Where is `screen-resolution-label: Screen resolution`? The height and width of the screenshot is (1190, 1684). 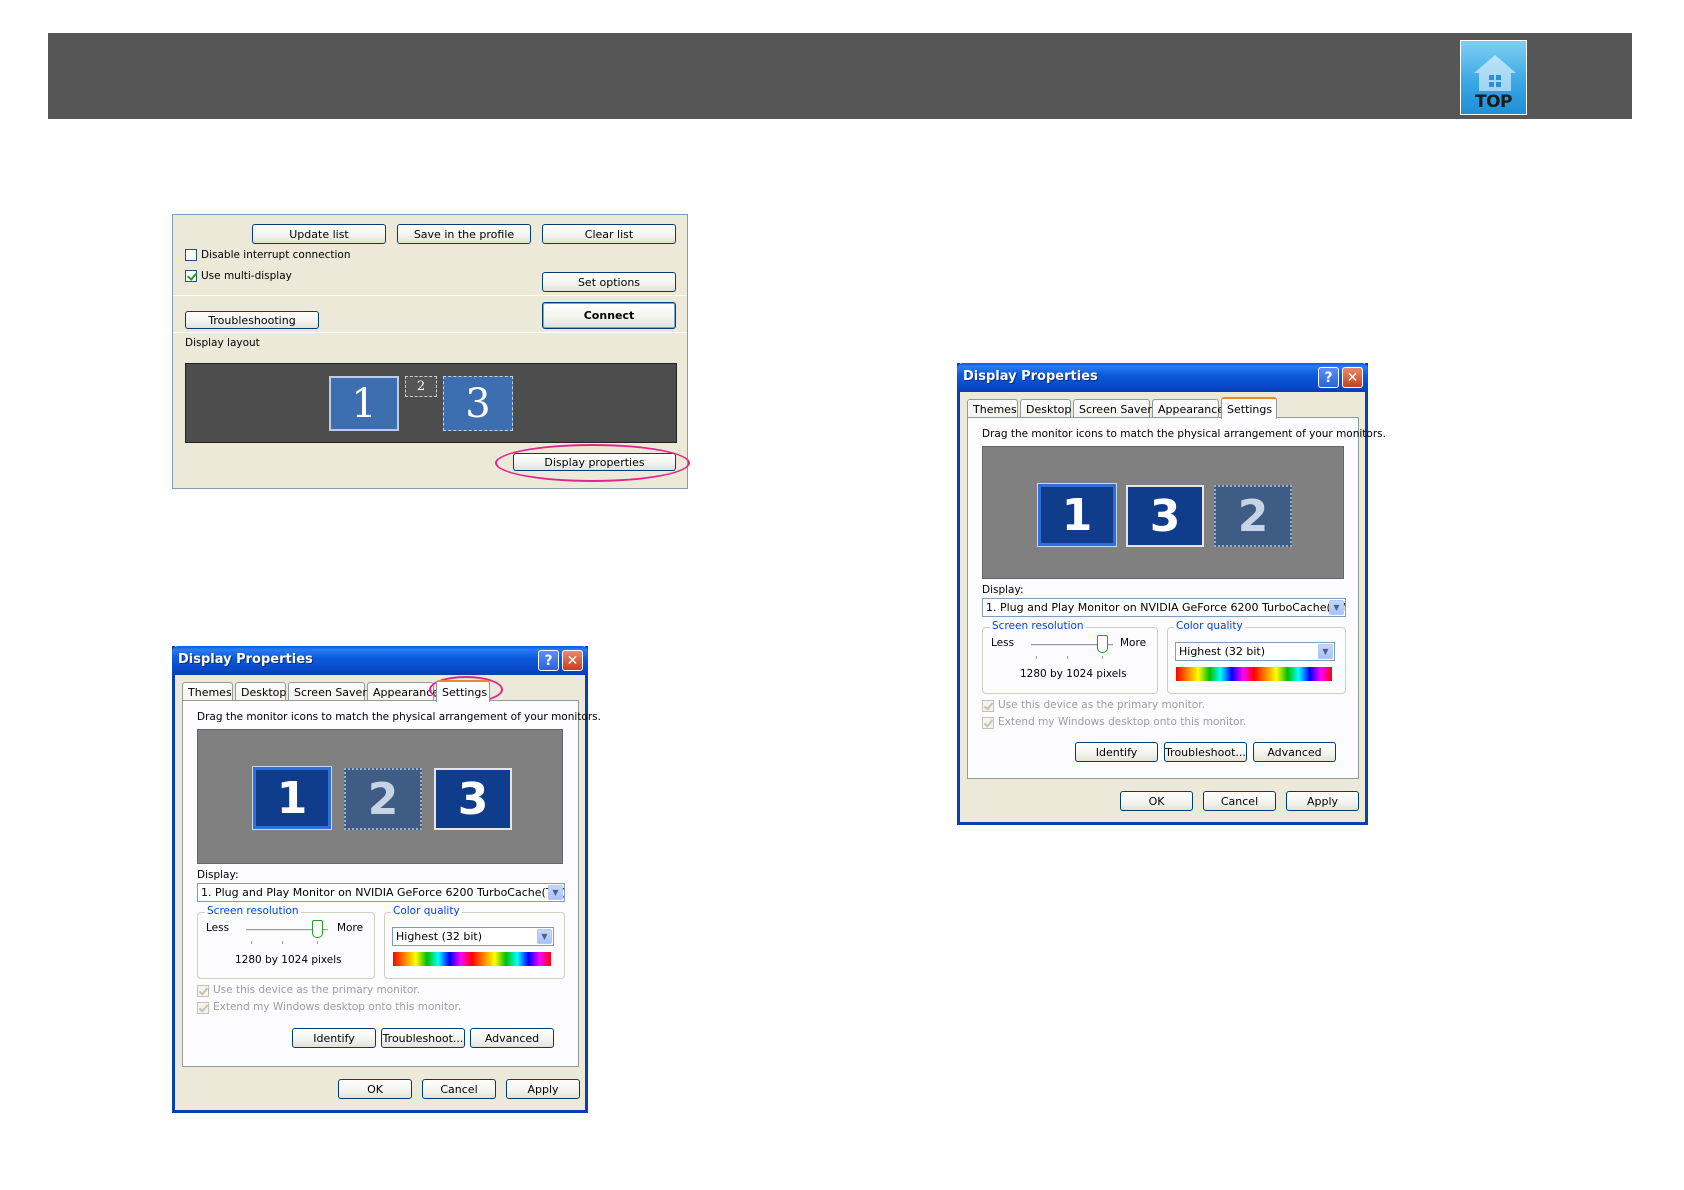
screen-resolution-label: Screen resolution is located at coordinates (1038, 626).